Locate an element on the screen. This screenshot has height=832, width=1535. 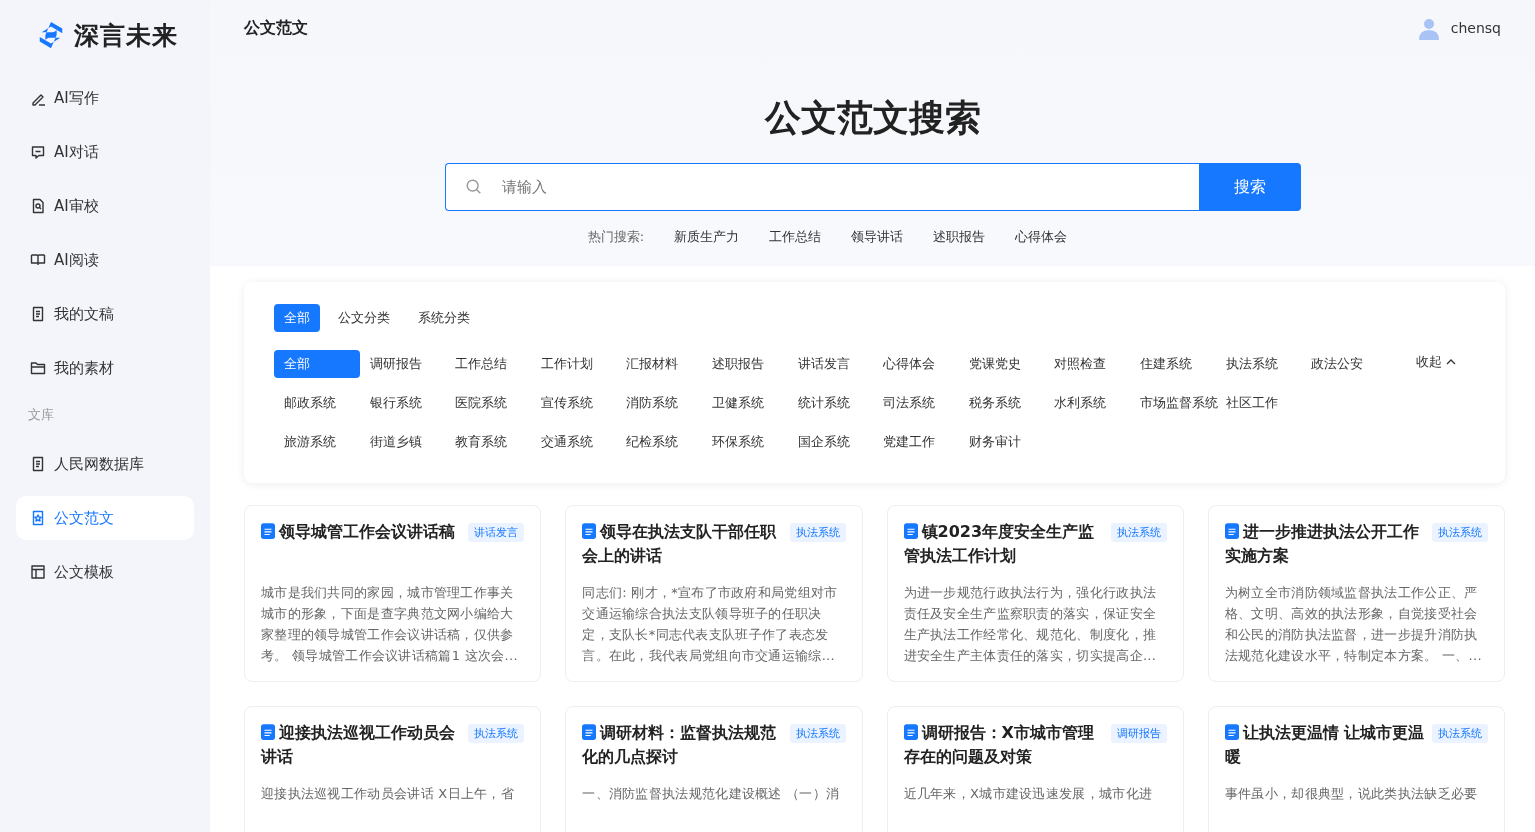
sidebar-item: AI阅读 is located at coordinates (105, 260).